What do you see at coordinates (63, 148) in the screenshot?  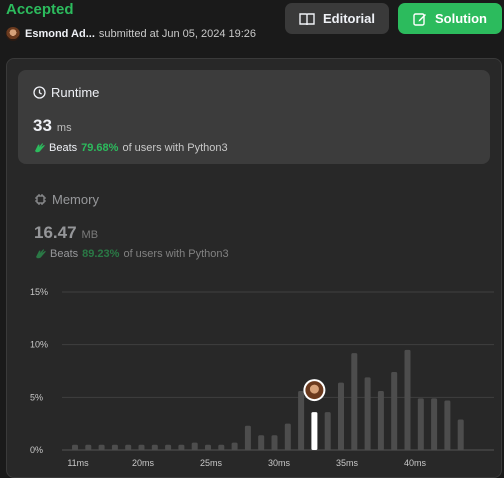 I see `runtime-beats-word: Beats` at bounding box center [63, 148].